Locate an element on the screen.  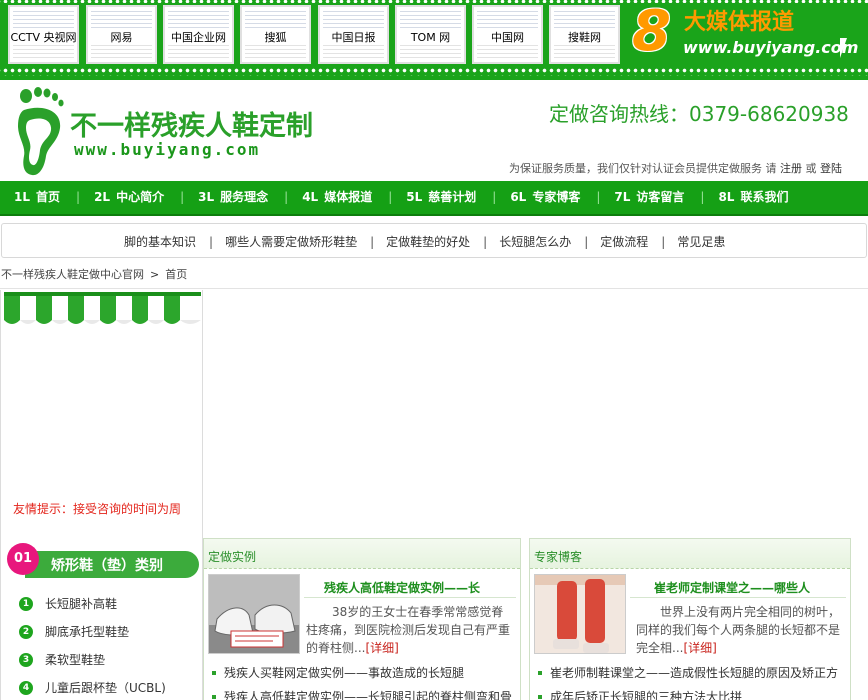
category-item: 2 脚底承托型鞋垫 is located at coordinates (92, 638).